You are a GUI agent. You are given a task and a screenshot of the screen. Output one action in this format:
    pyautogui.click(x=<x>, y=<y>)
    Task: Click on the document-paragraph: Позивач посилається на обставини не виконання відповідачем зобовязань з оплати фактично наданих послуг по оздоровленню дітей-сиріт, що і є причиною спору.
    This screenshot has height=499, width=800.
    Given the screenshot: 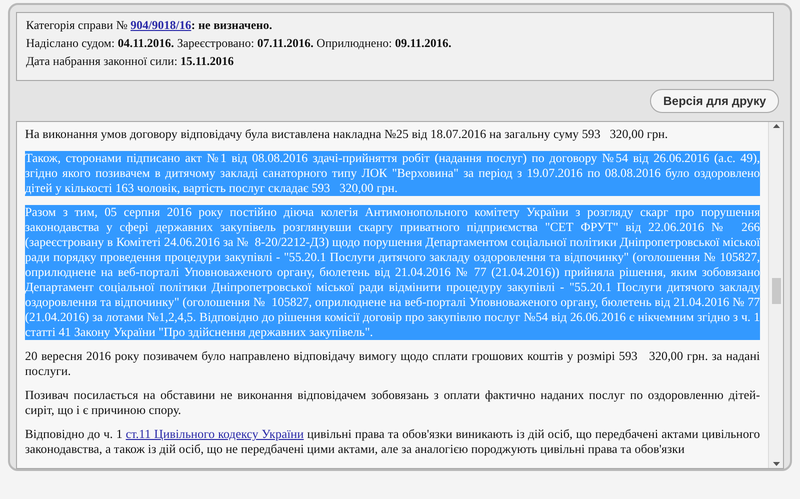 What is the action you would take?
    pyautogui.click(x=392, y=403)
    